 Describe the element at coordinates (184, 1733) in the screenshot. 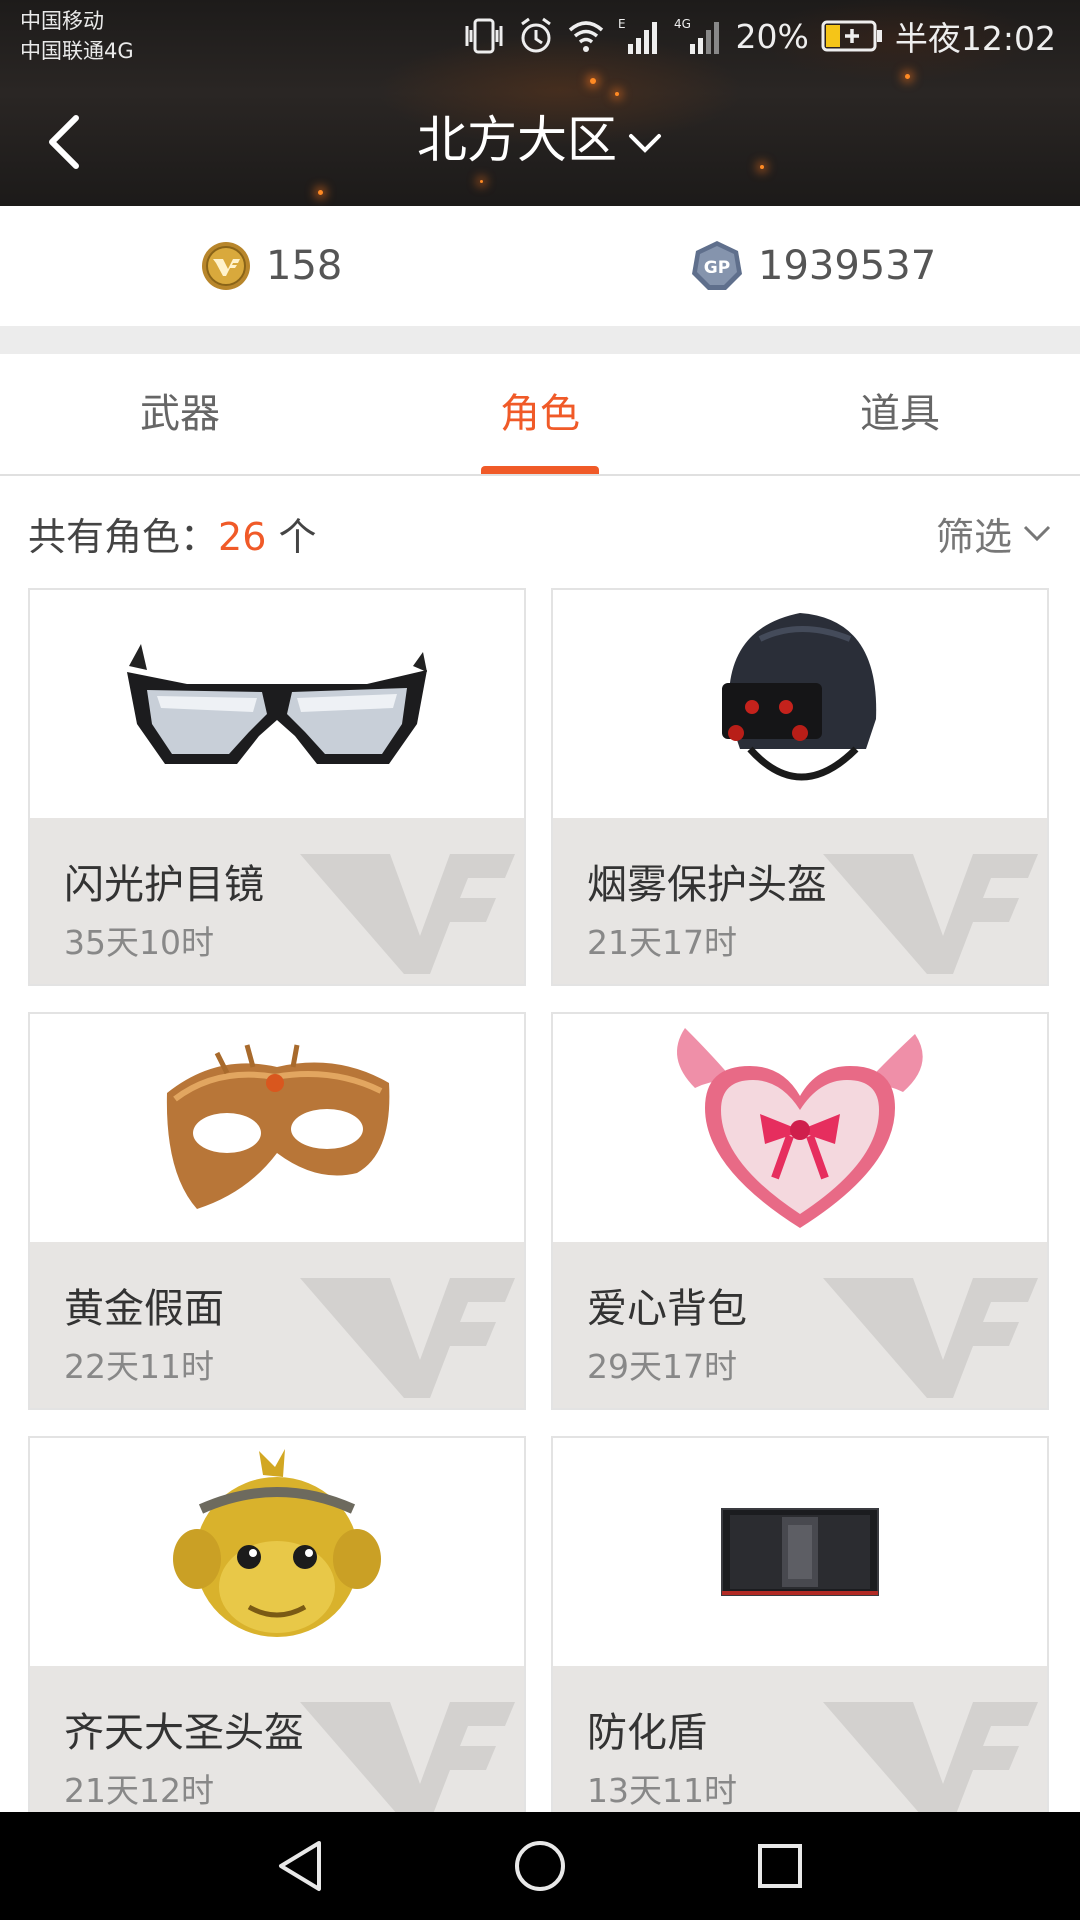

I see `item-name: 齐天大圣头盔` at that location.